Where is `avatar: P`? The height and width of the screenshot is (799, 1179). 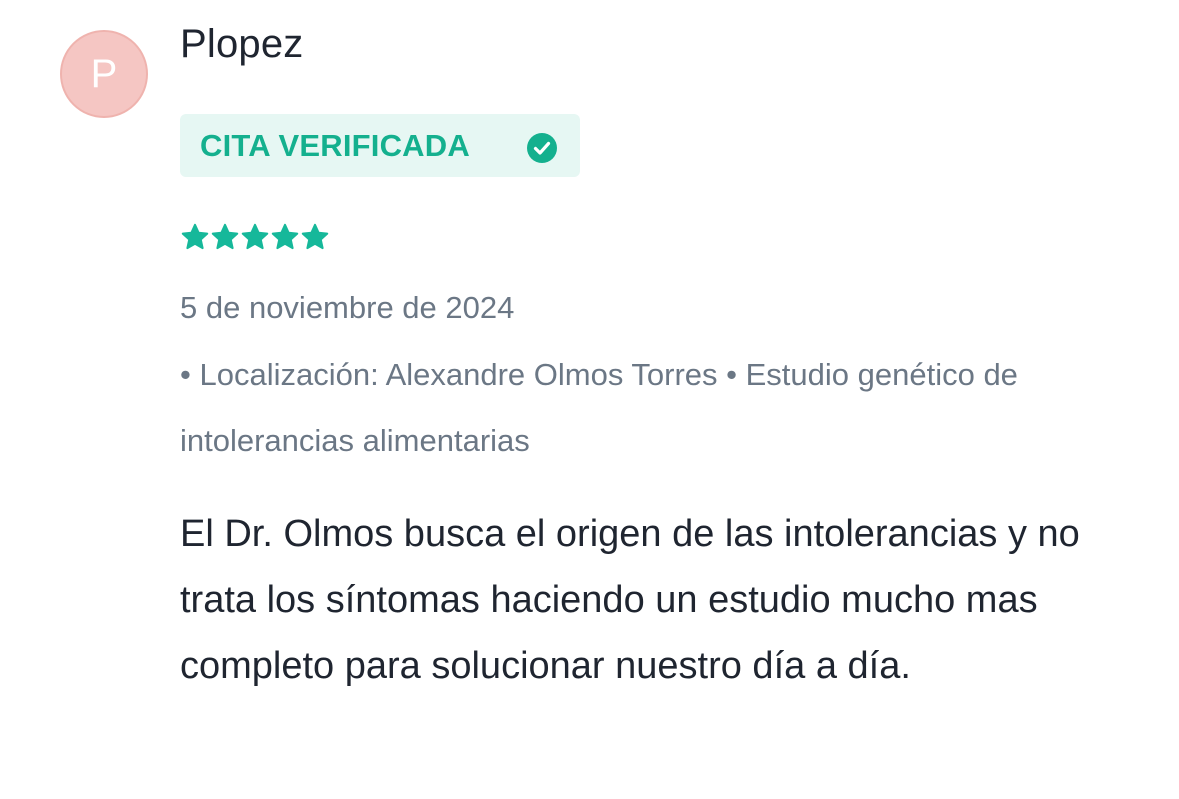
avatar: P is located at coordinates (104, 74).